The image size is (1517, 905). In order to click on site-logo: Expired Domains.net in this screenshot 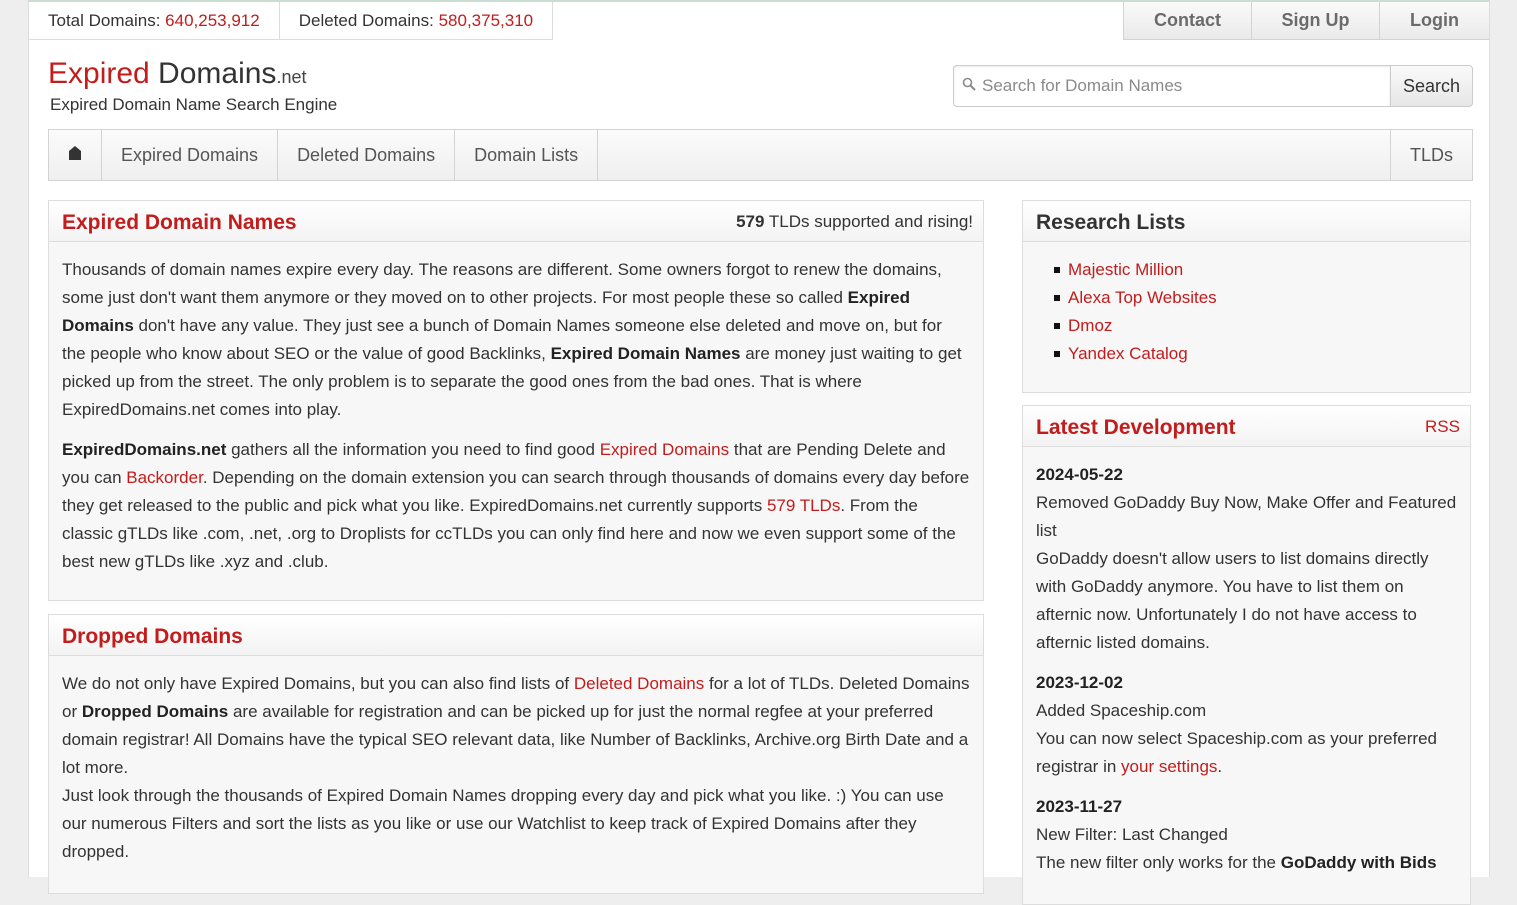, I will do `click(192, 75)`.